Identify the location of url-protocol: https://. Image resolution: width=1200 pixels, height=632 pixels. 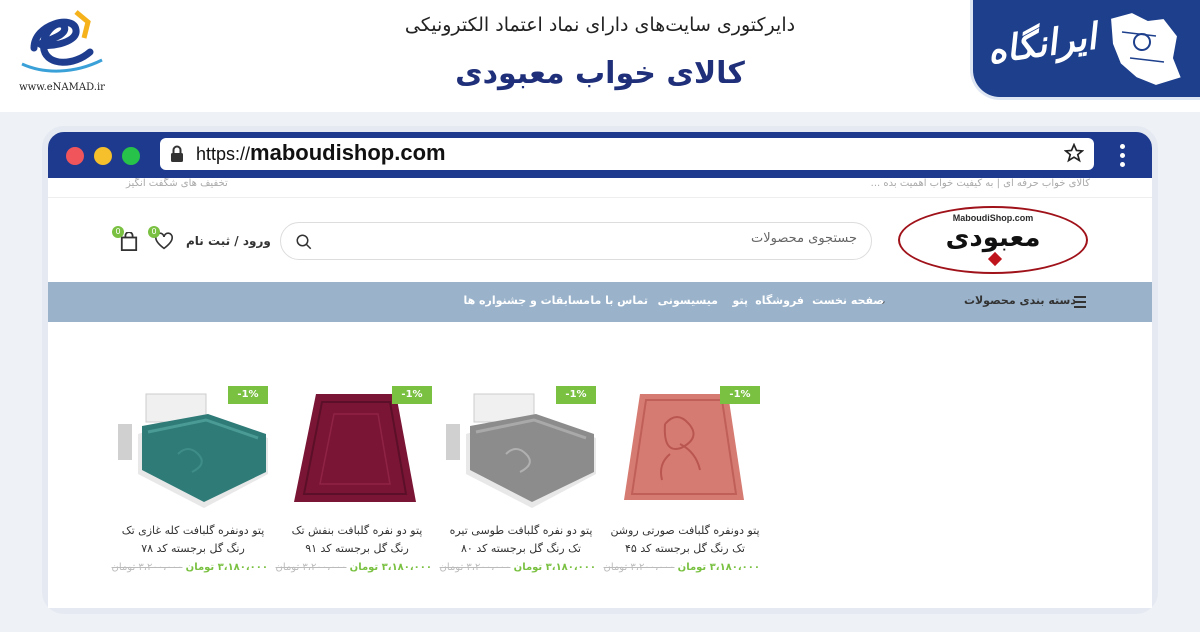
(223, 154).